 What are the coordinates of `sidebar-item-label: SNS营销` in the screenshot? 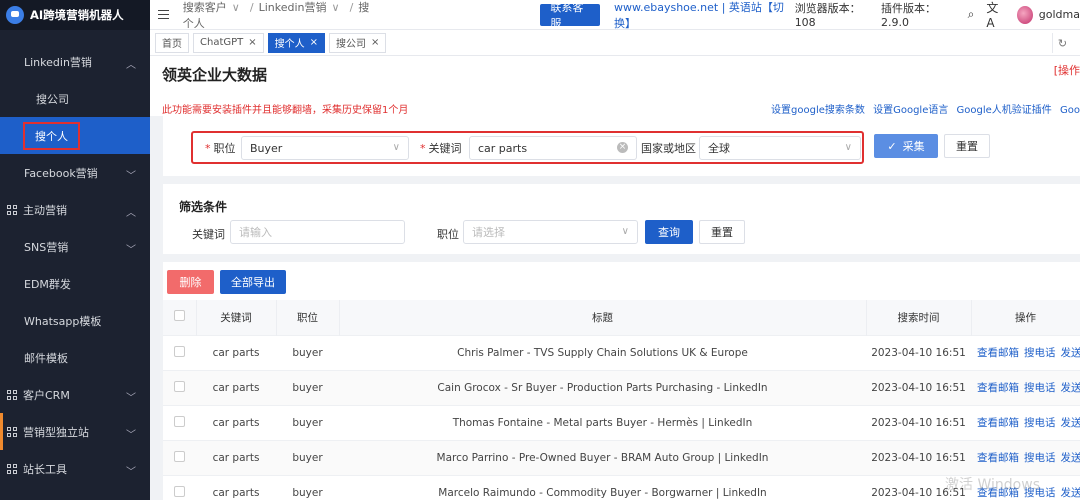 It's located at (46, 247).